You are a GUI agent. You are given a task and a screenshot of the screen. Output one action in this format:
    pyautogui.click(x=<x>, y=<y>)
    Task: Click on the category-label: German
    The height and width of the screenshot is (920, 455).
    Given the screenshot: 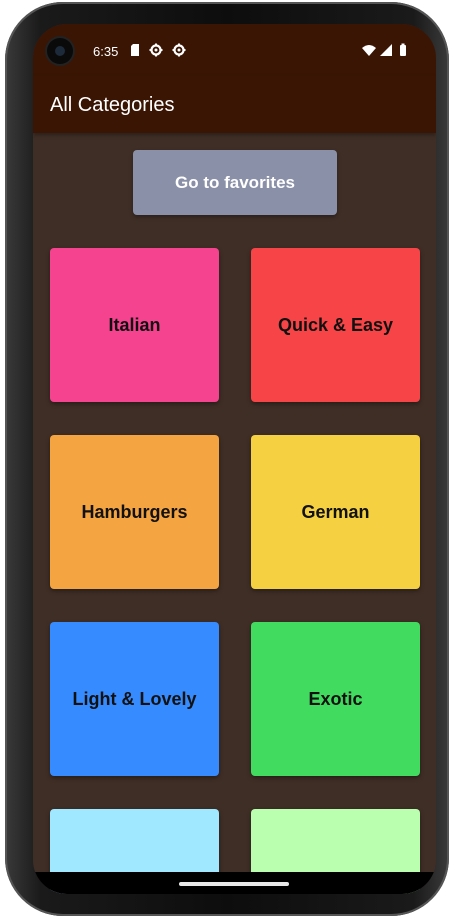 What is the action you would take?
    pyautogui.click(x=335, y=511)
    